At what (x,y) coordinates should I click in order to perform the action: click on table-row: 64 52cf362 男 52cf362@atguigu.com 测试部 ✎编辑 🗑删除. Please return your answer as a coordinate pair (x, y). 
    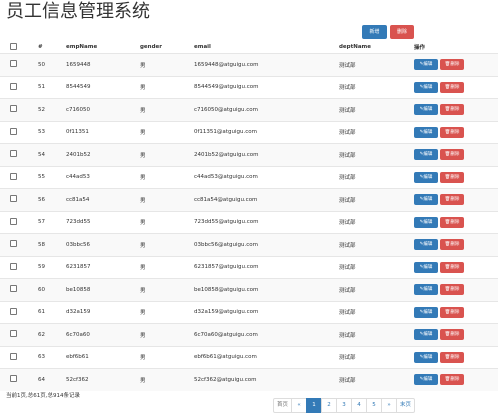
    Looking at the image, I should click on (249, 379).